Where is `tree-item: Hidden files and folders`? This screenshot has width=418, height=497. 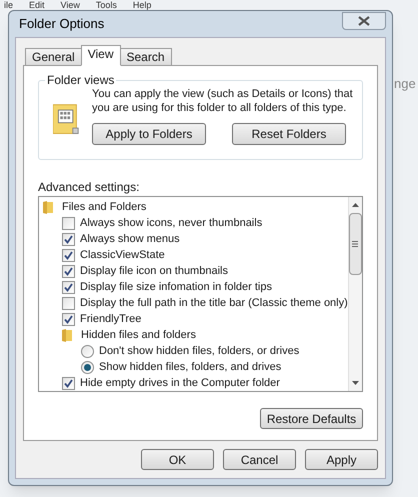
tree-item: Hidden files and folders is located at coordinates (138, 335).